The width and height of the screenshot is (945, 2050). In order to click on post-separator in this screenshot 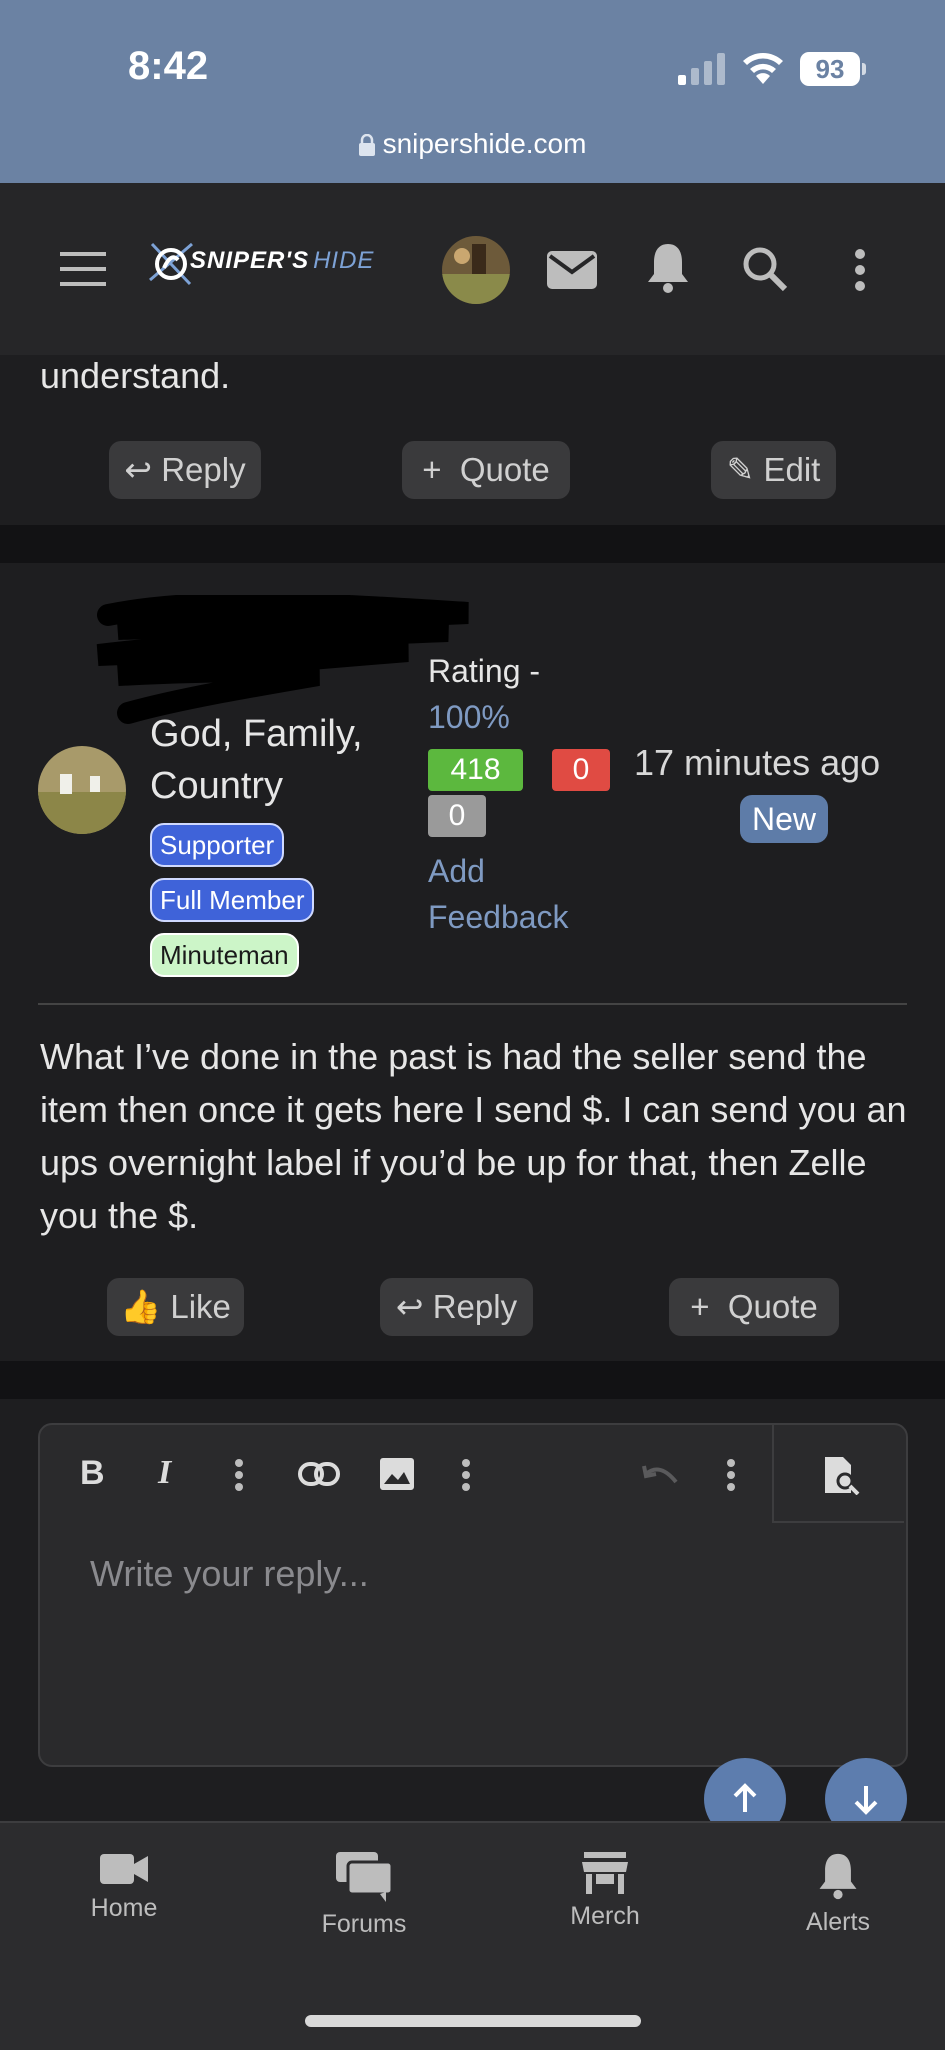, I will do `click(472, 544)`.